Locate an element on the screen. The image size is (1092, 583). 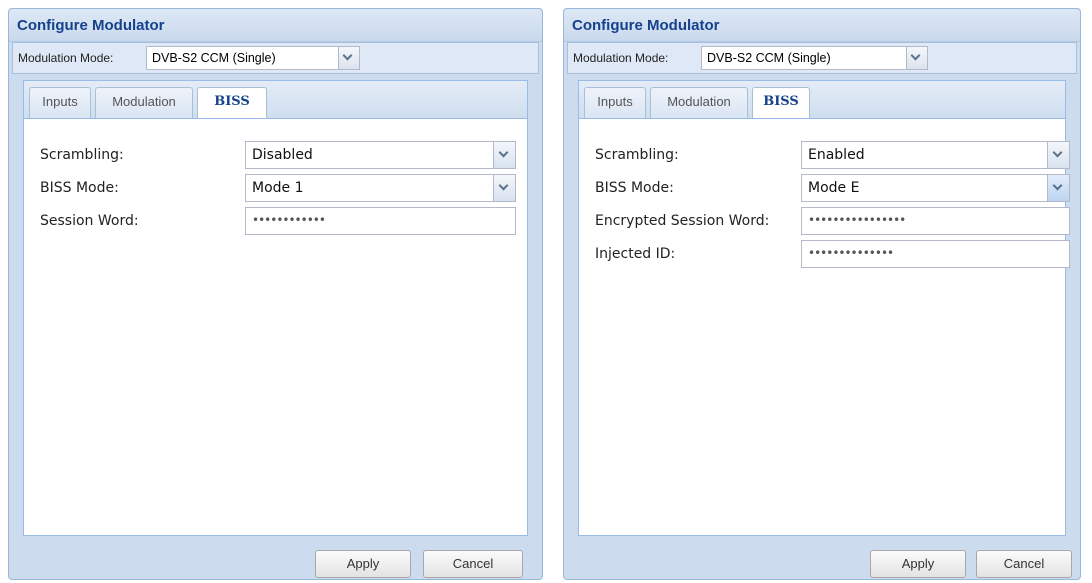
biss-mode-row: BISS Mode: Mode 1 is located at coordinates (275, 189).